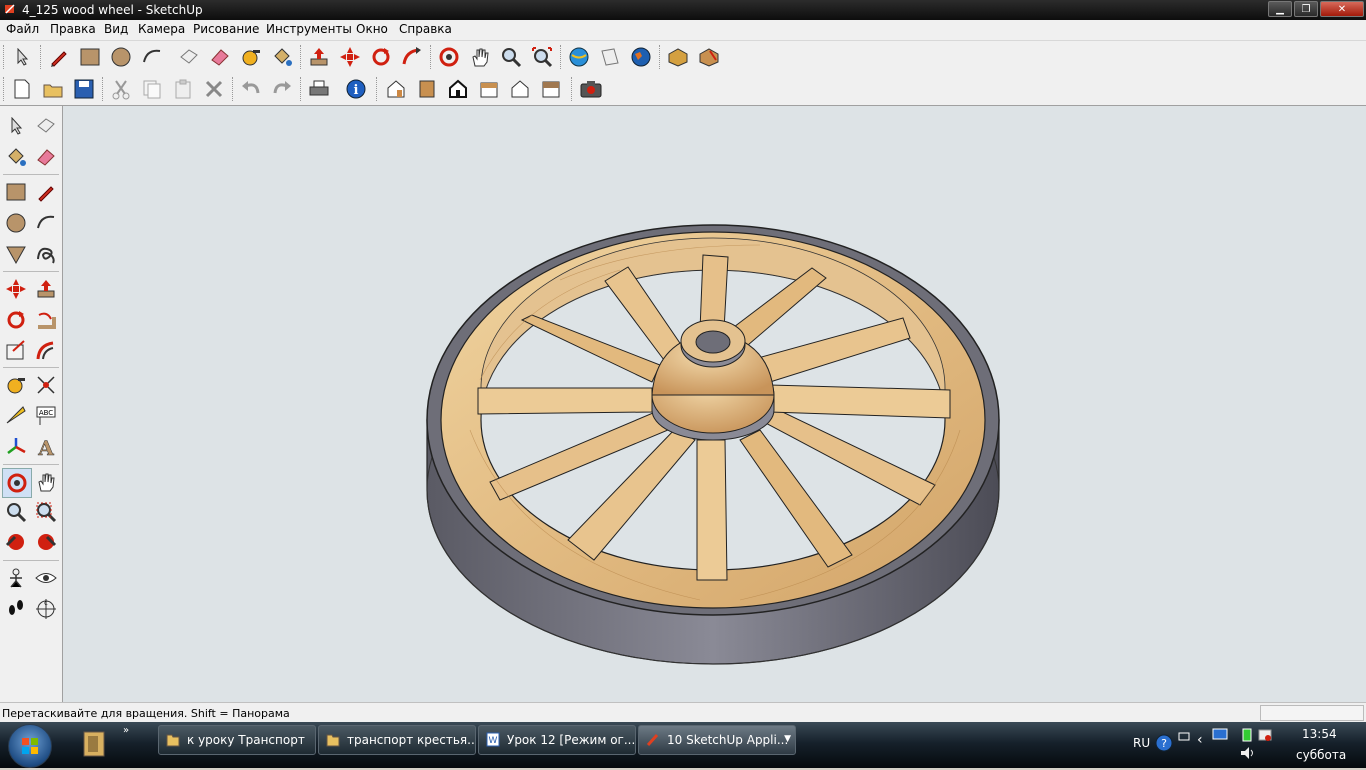 The width and height of the screenshot is (1366, 770). I want to click on help-icon: ?, so click(1164, 743).